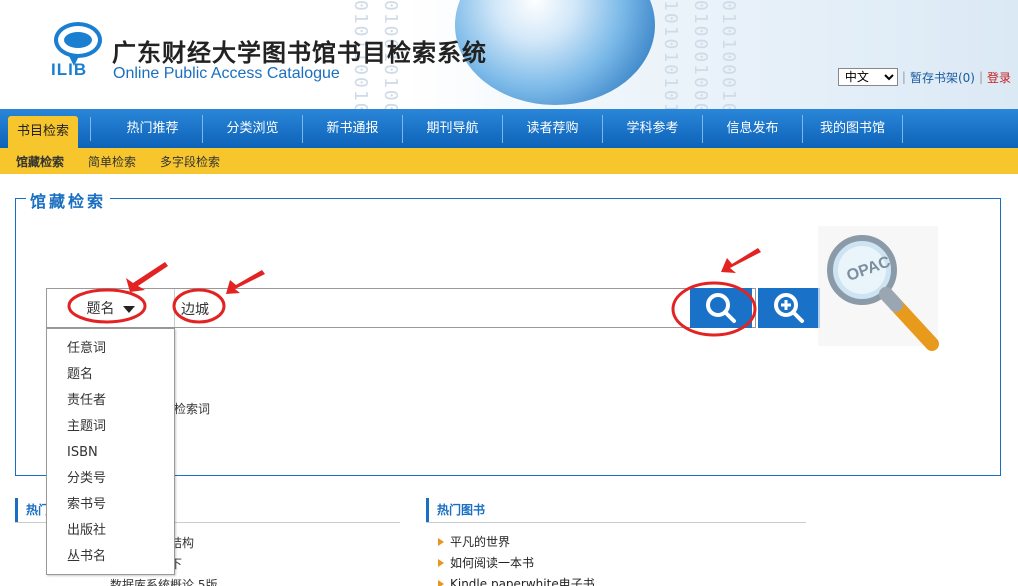  I want to click on search-legend: 馆藏检索, so click(68, 200).